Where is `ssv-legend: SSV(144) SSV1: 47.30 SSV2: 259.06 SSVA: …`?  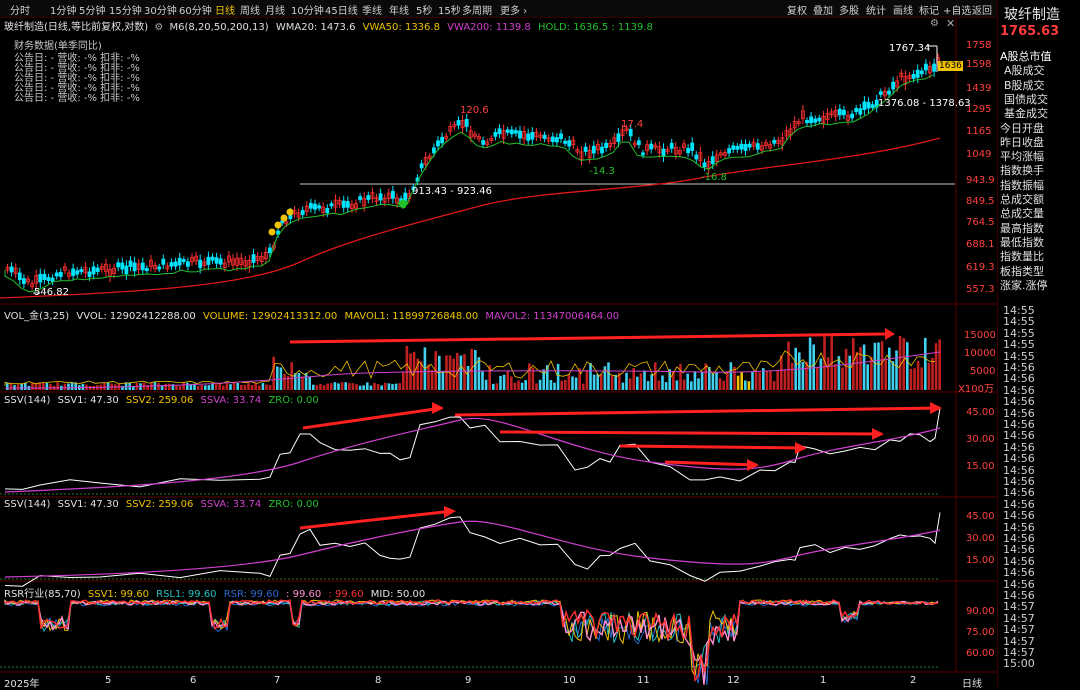
ssv-legend: SSV(144) SSV1: 47.30 SSV2: 259.06 SSVA: … is located at coordinates (161, 400).